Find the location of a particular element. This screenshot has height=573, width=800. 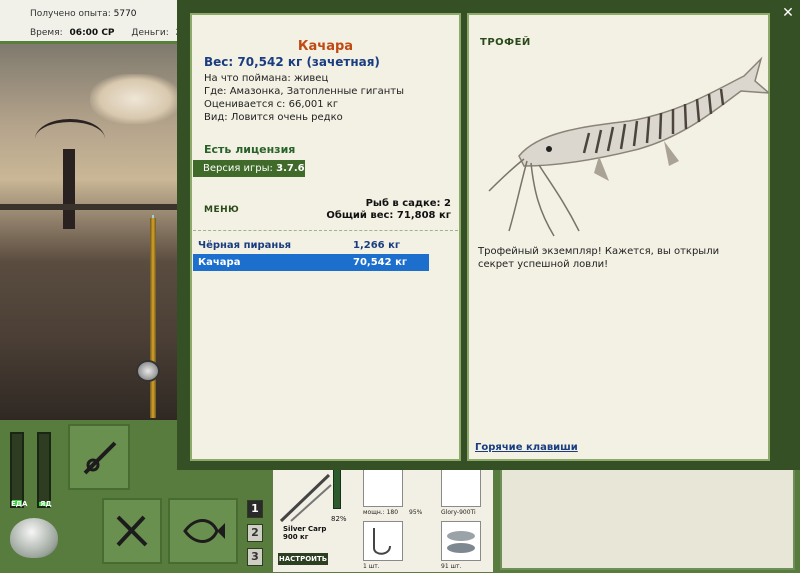

rod-assembly-icon is located at coordinates (305, 498).